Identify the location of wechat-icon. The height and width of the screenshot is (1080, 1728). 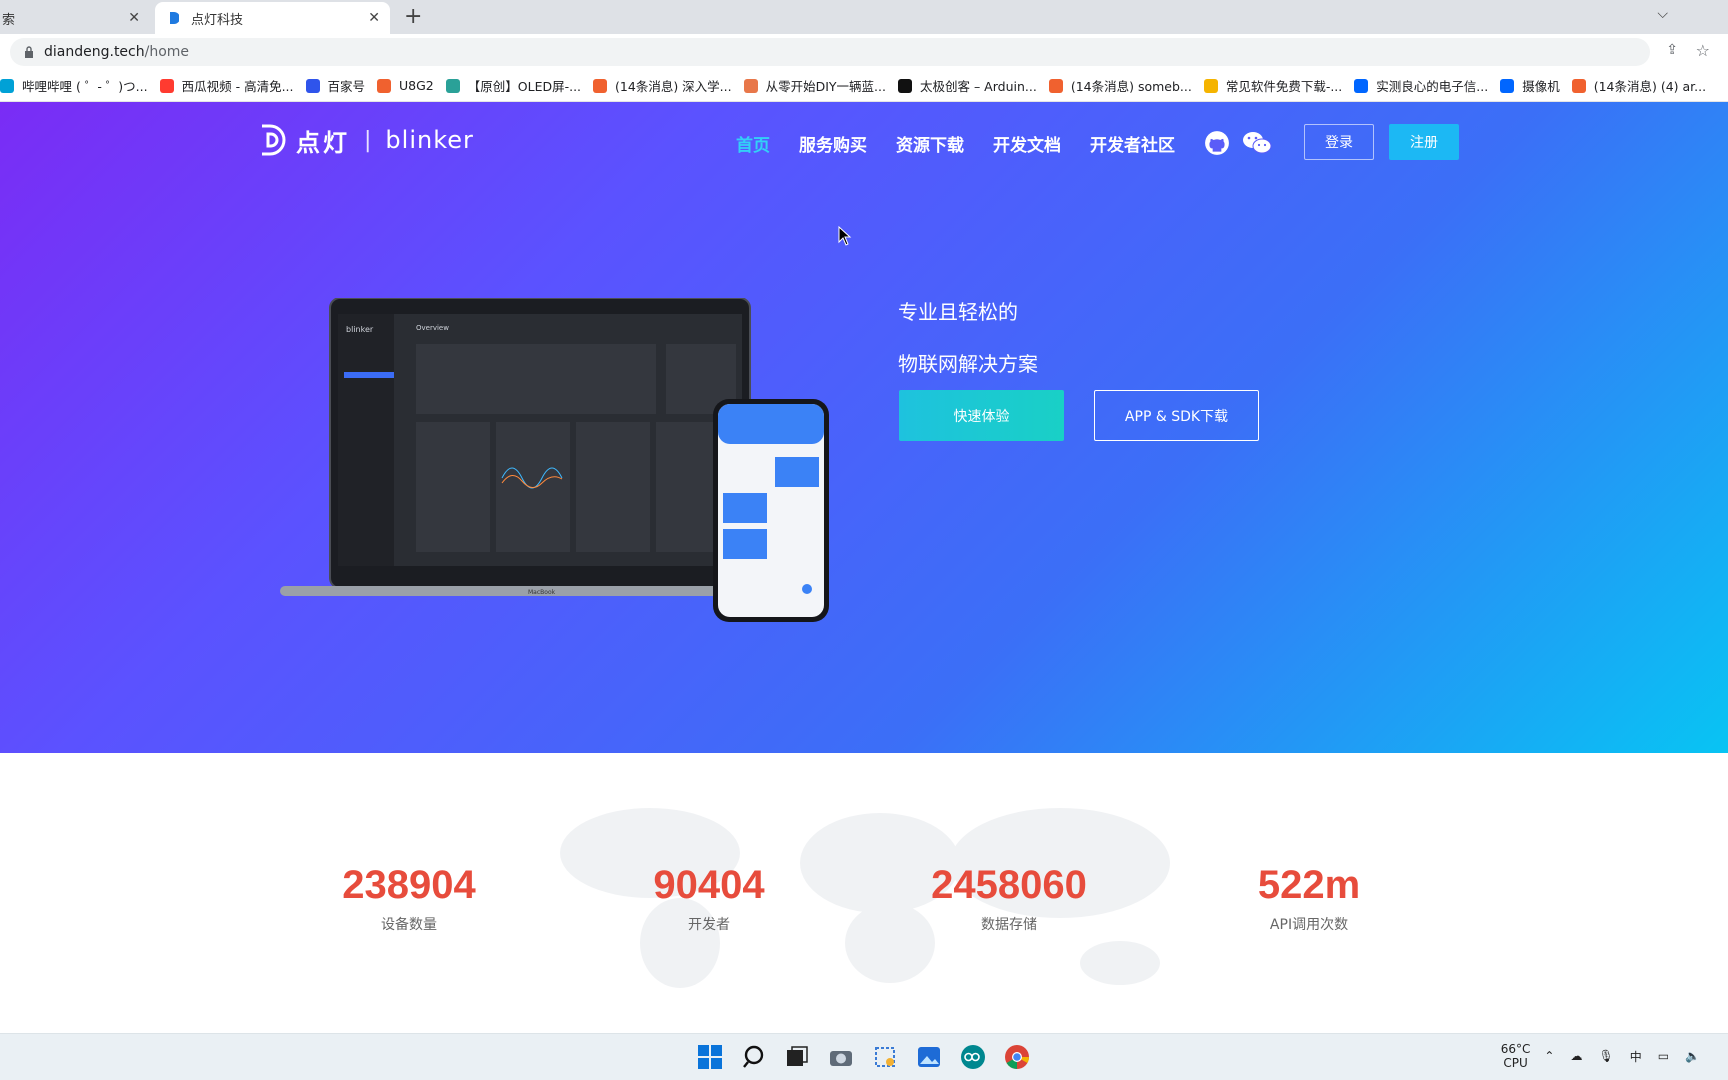
(1257, 143).